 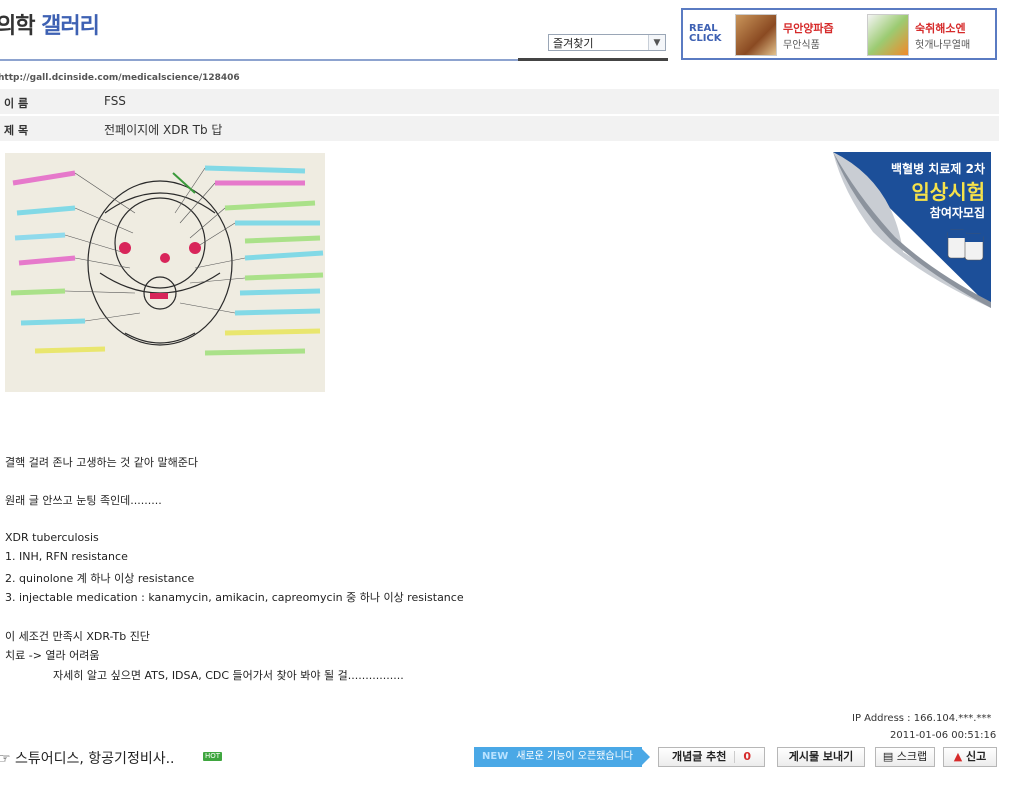 What do you see at coordinates (839, 34) in the screenshot?
I see `realclick-ad-box: REAL CLICK 무안양파즙 무안식품 숙취해소엔 헛개나무열매` at bounding box center [839, 34].